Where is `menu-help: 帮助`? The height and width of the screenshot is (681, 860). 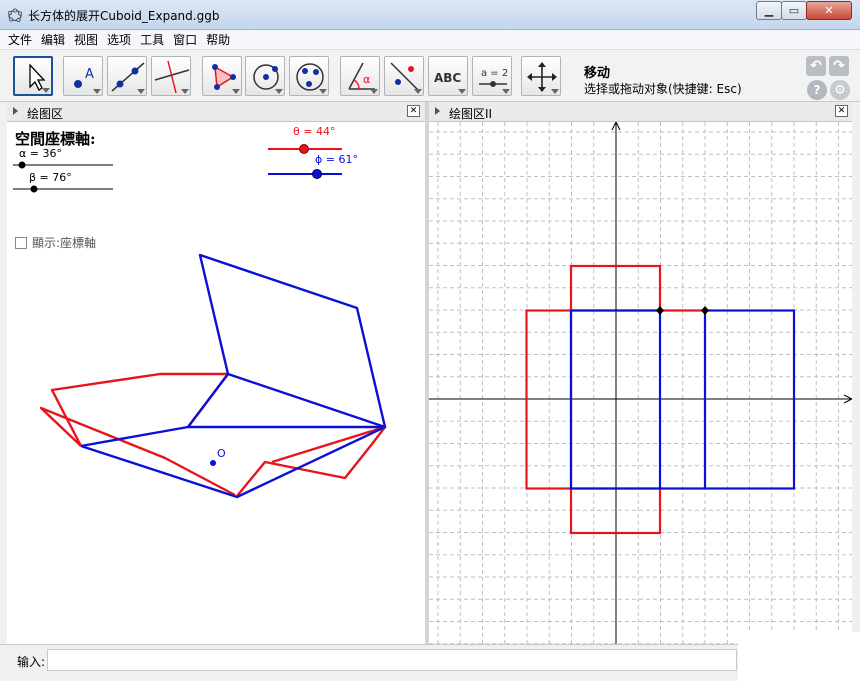 menu-help: 帮助 is located at coordinates (218, 39).